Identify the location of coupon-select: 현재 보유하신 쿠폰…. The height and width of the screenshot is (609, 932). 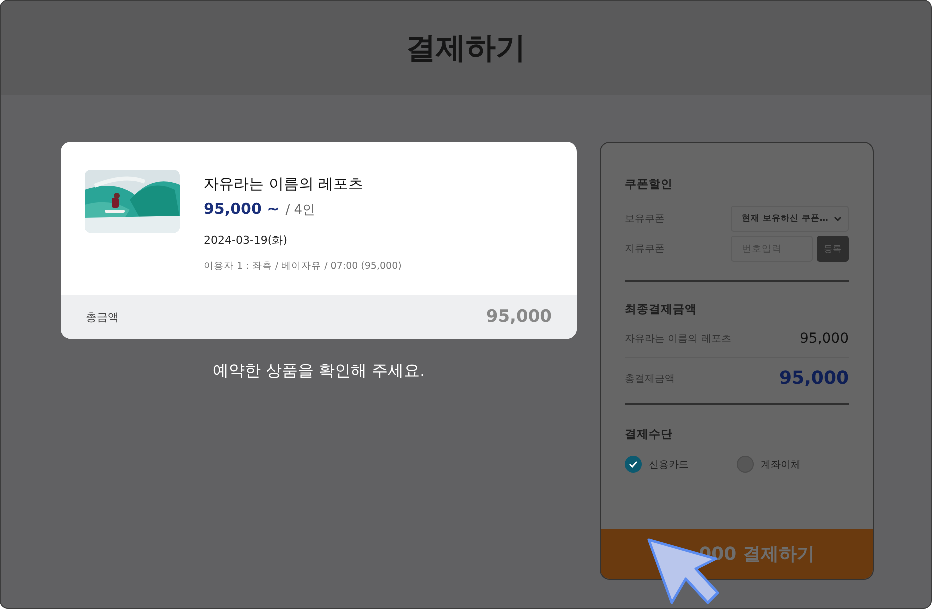
(790, 219).